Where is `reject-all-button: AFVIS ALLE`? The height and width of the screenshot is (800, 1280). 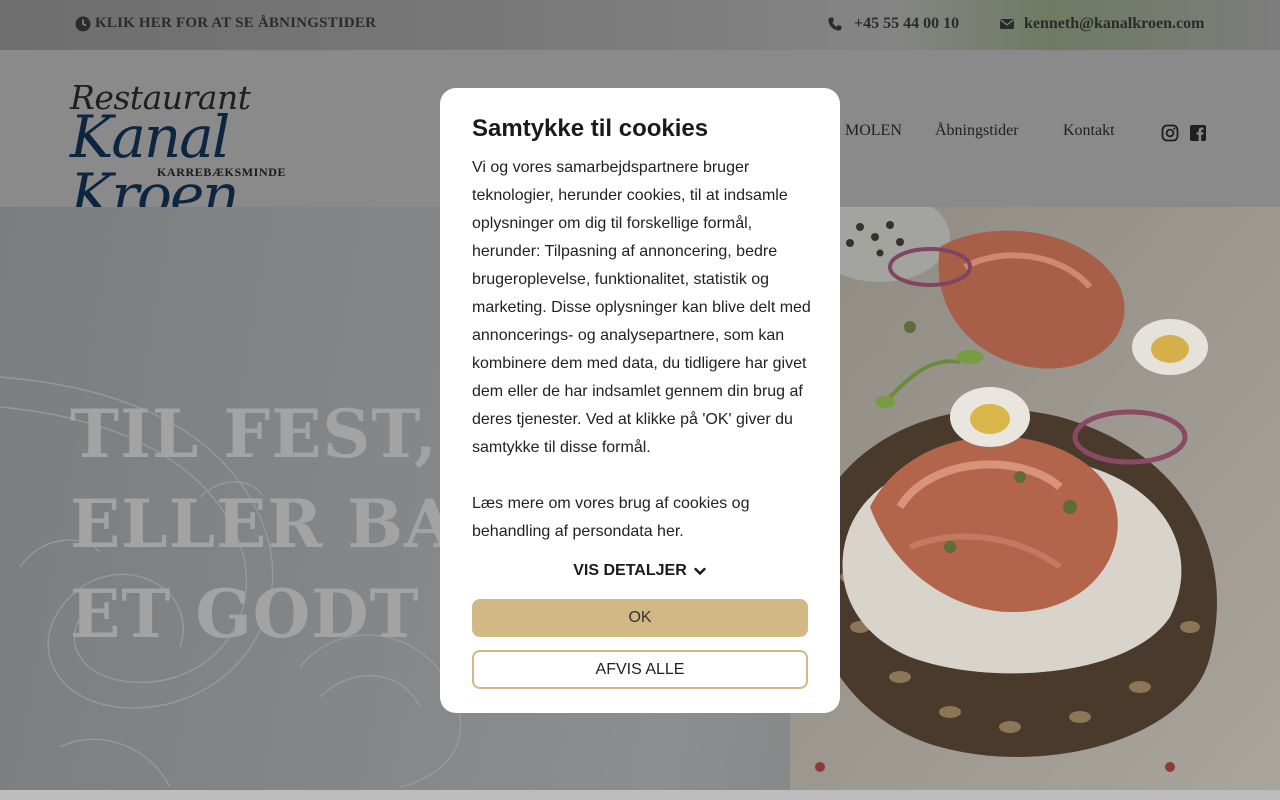 reject-all-button: AFVIS ALLE is located at coordinates (640, 669).